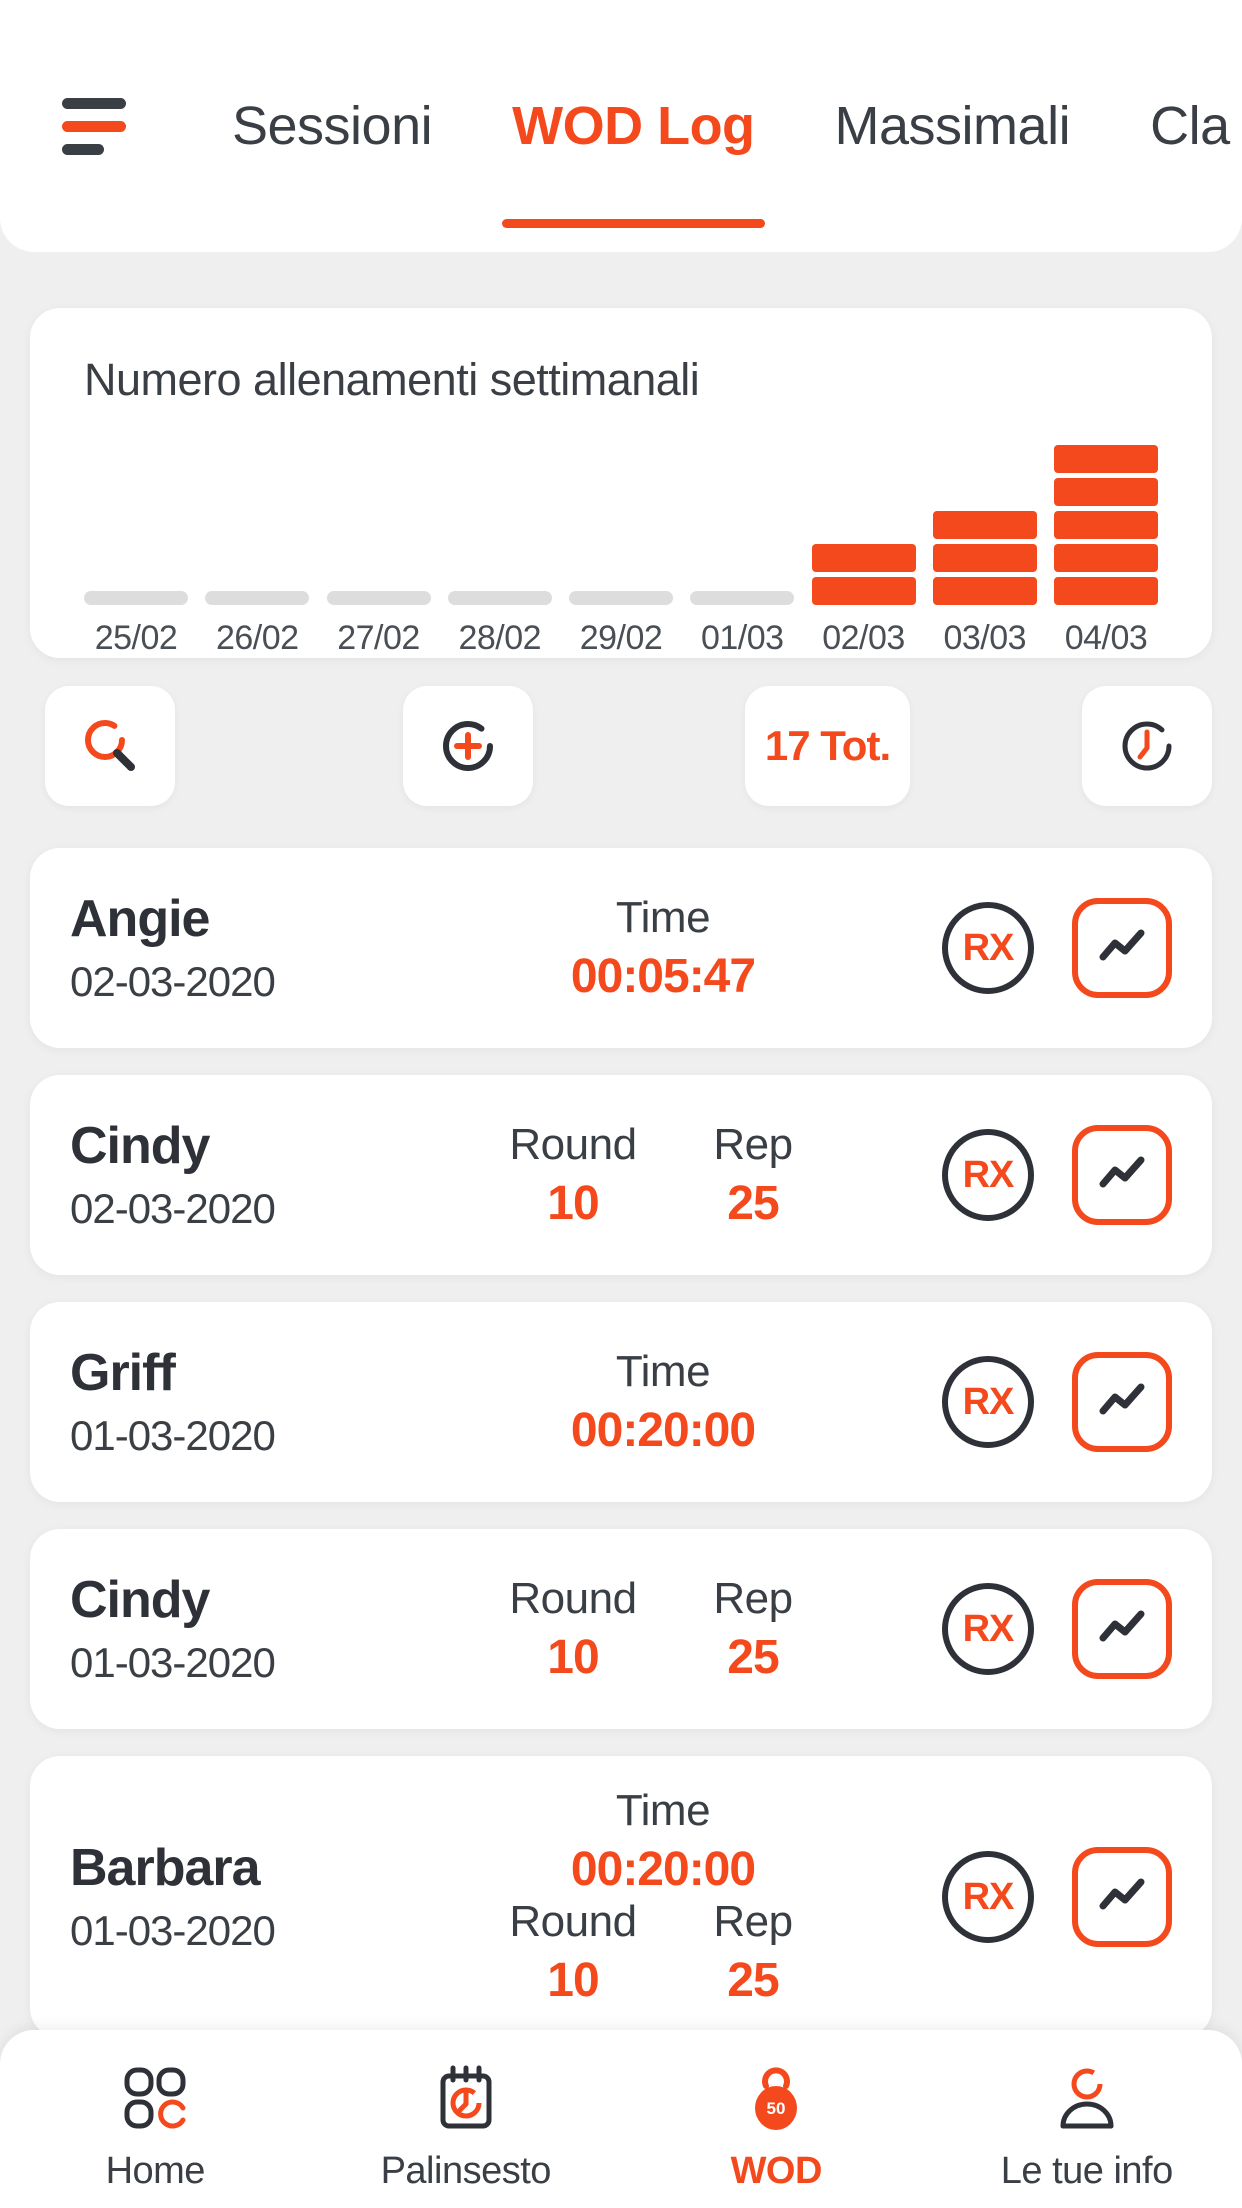 The image size is (1242, 2208). I want to click on metric-label: Rep, so click(753, 1921).